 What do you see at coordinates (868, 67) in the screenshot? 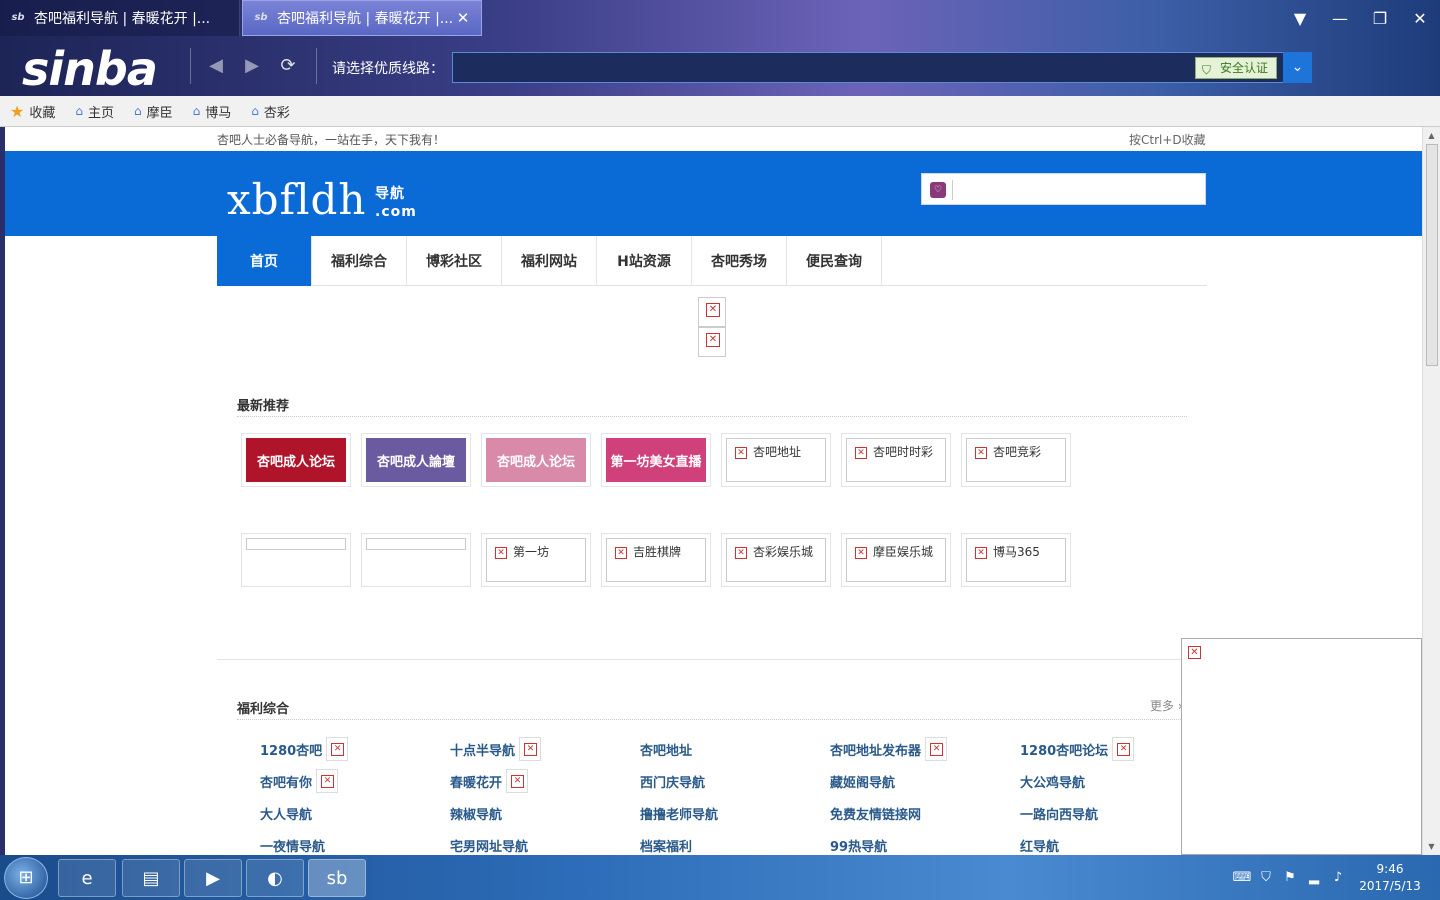
I see `address-bar: ⛉ 安全认证` at bounding box center [868, 67].